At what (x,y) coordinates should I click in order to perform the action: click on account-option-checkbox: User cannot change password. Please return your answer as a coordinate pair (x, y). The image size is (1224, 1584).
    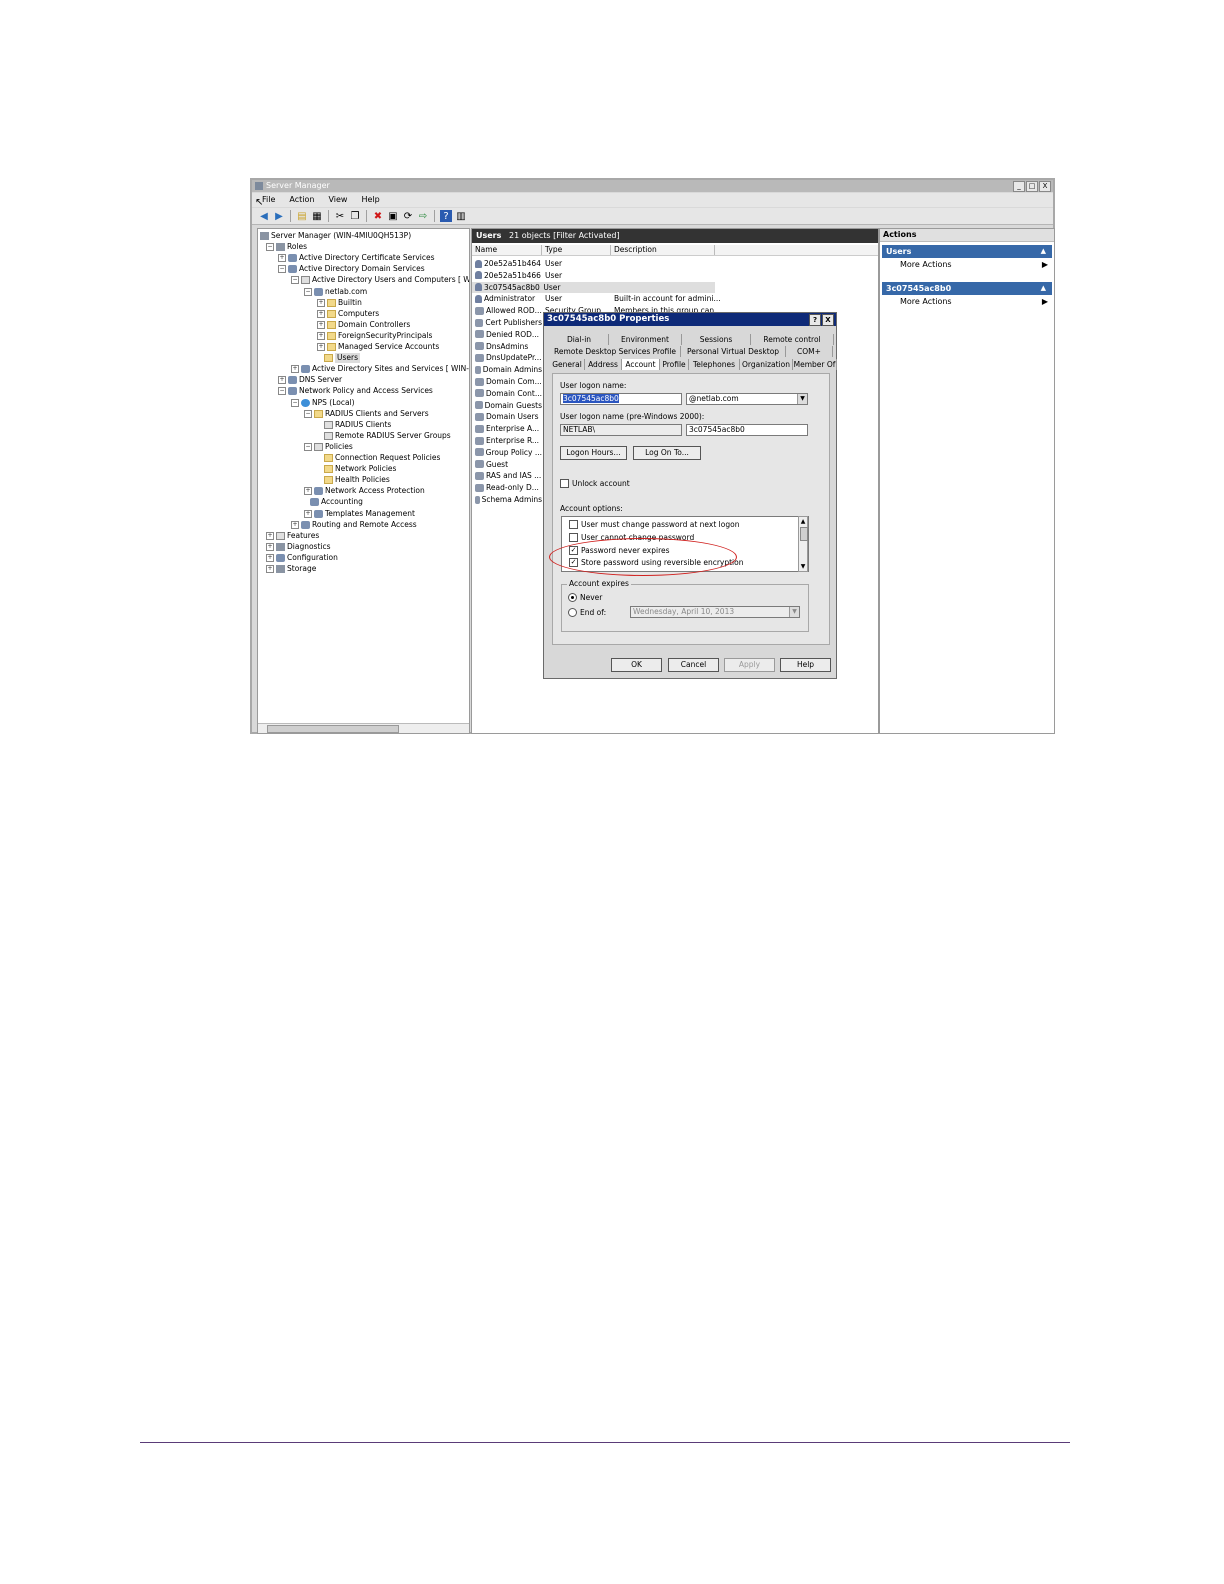
    Looking at the image, I should click on (631, 537).